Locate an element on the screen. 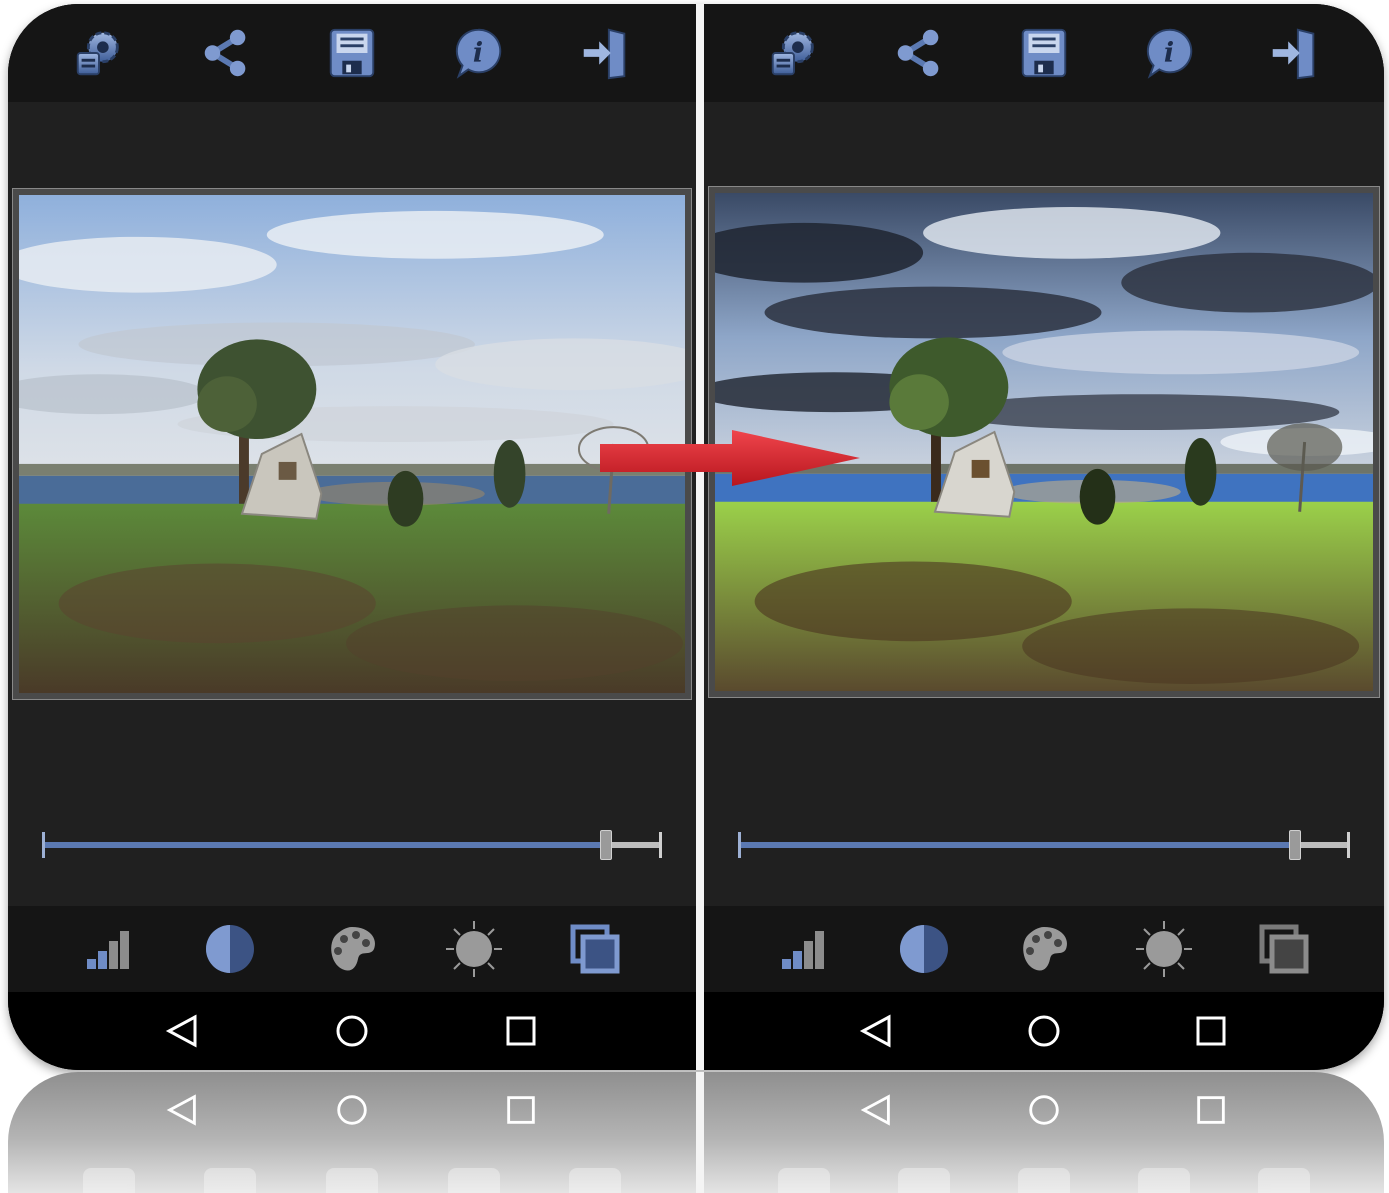 This screenshot has width=1389, height=1193. reflected-tools-left is located at coordinates (352, 1180).